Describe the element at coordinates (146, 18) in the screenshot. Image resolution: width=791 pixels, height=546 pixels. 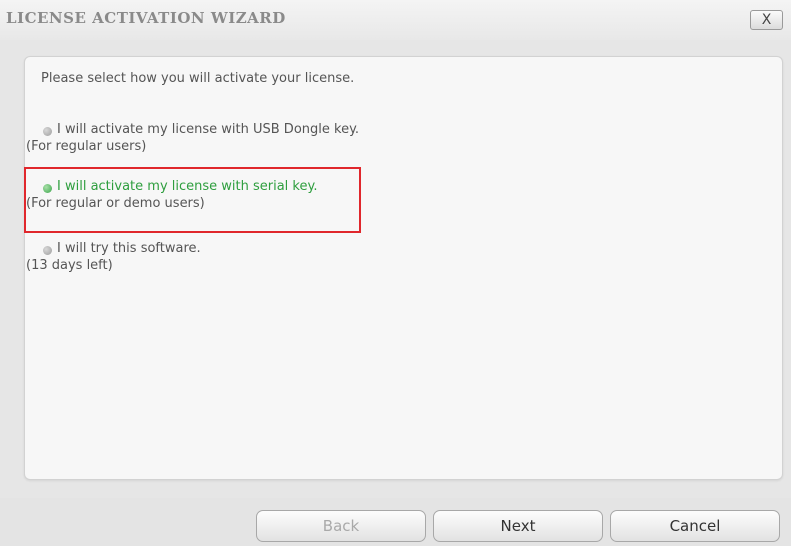
I see `window-title: LICENSE ACTIVATION WIZARD` at that location.